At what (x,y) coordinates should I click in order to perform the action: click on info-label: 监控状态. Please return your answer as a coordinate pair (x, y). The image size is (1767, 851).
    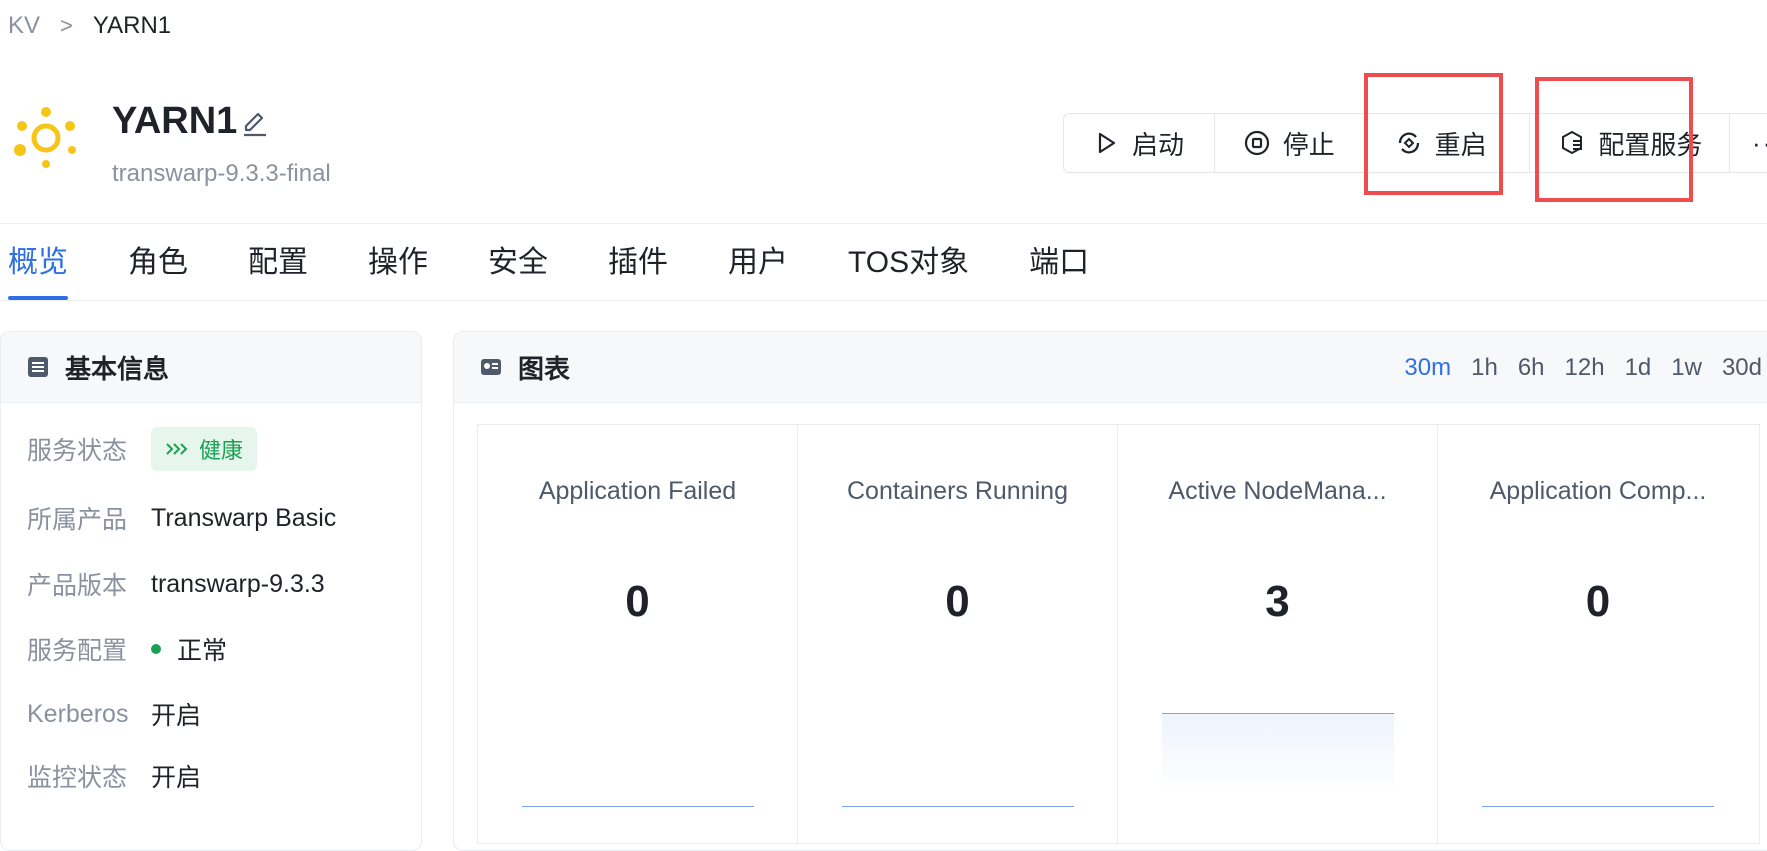
    Looking at the image, I should click on (77, 778).